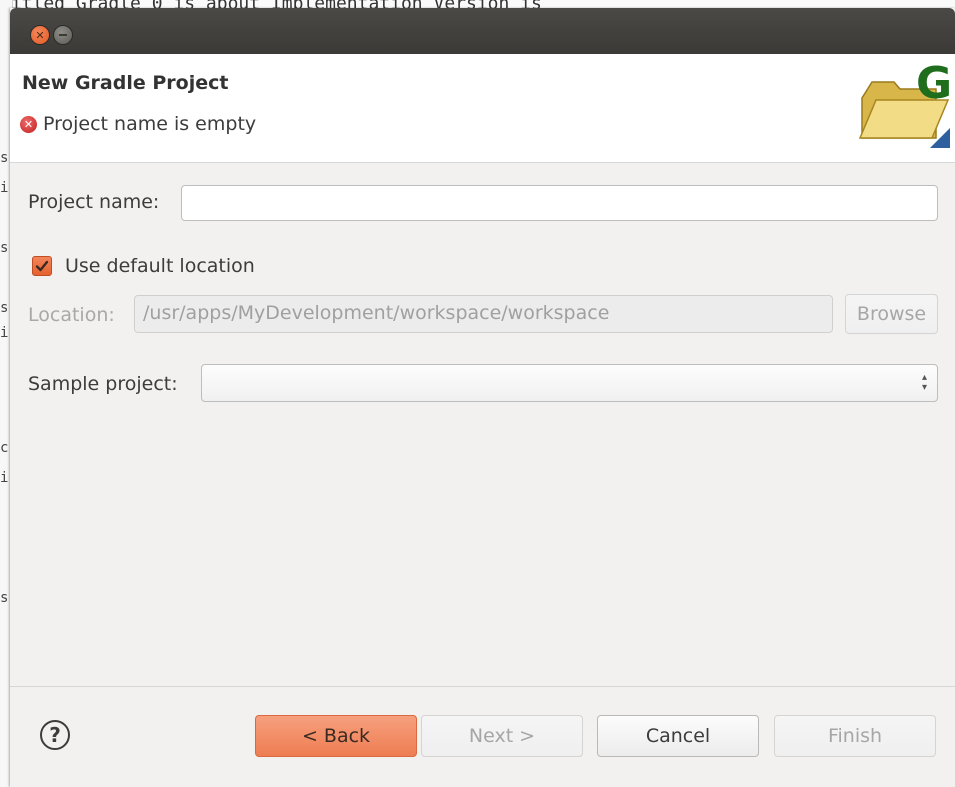 This screenshot has height=787, width=955. I want to click on window-titlebar: ✕, so click(482, 31).